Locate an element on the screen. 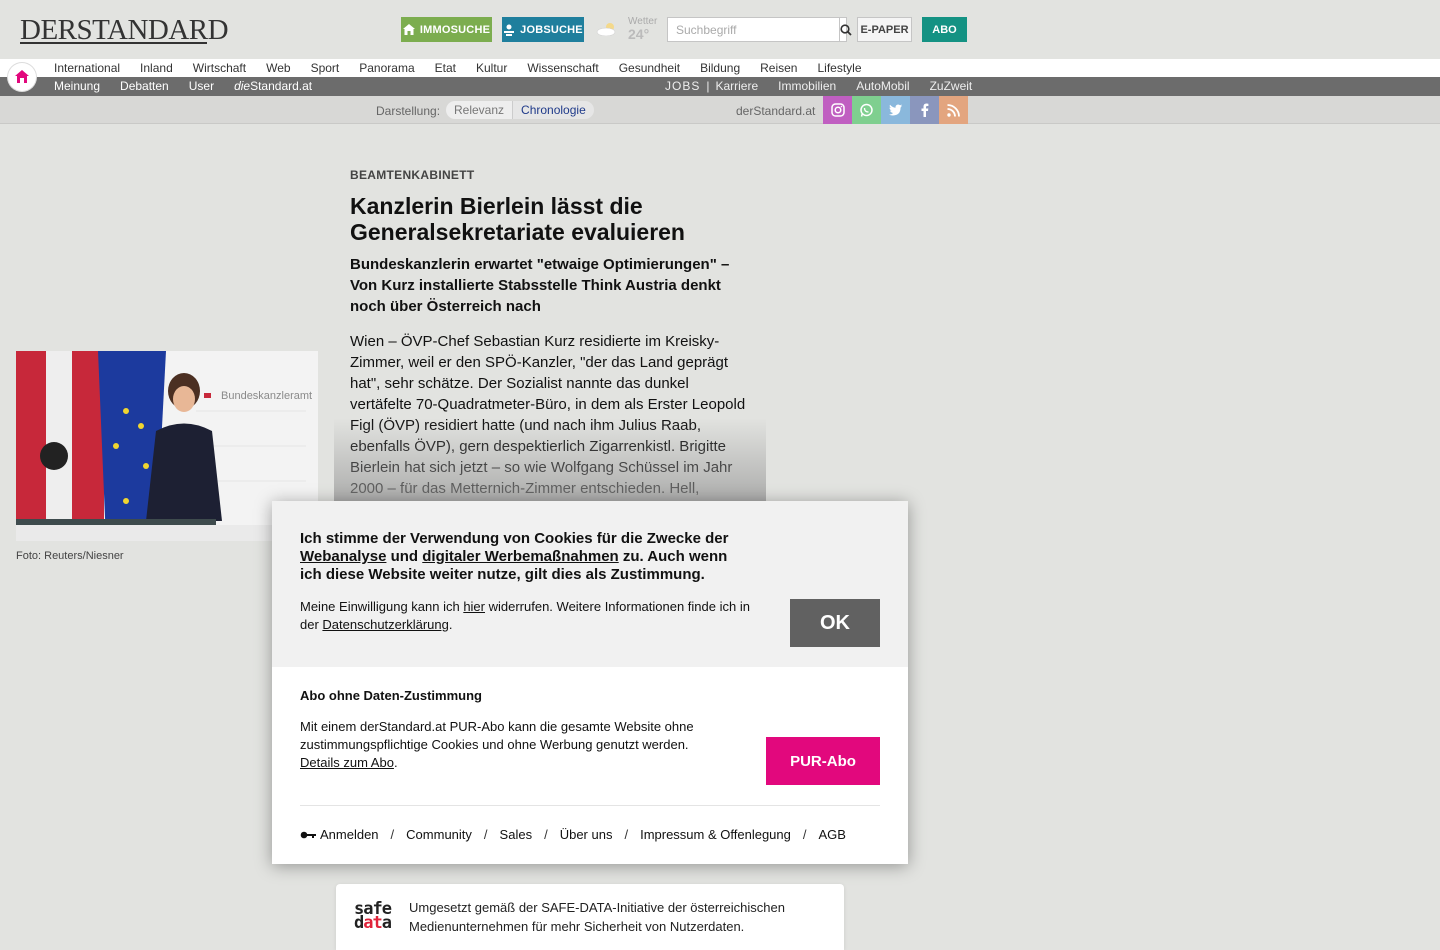 This screenshot has width=1440, height=950. house-icon is located at coordinates (408, 29).